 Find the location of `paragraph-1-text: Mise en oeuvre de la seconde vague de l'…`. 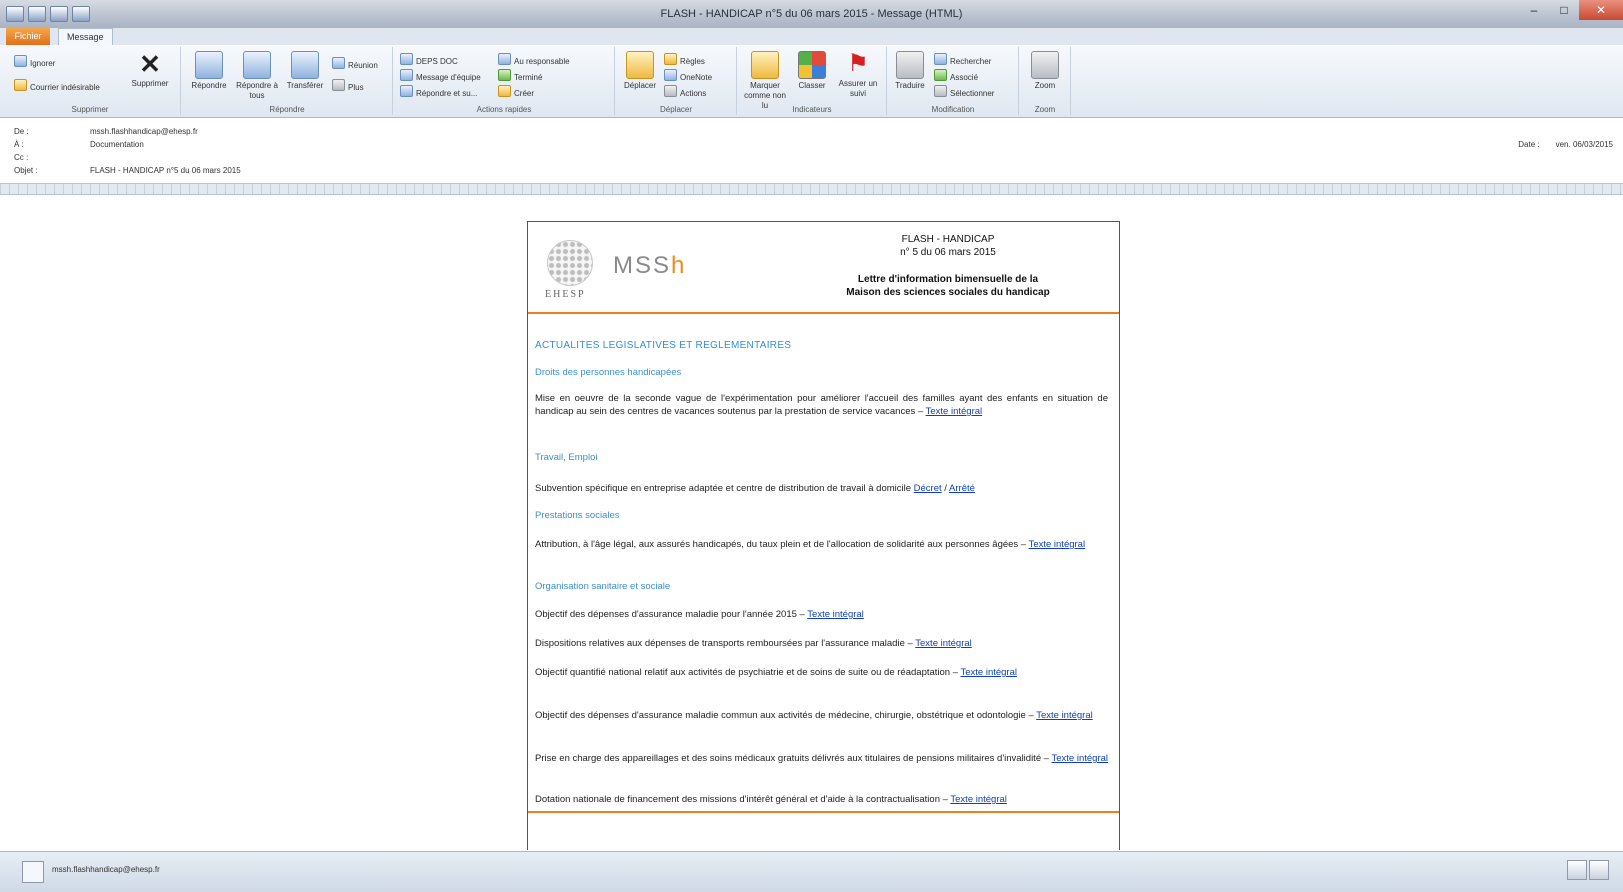

paragraph-1-text: Mise en oeuvre de la seconde vague de l'… is located at coordinates (821, 405).